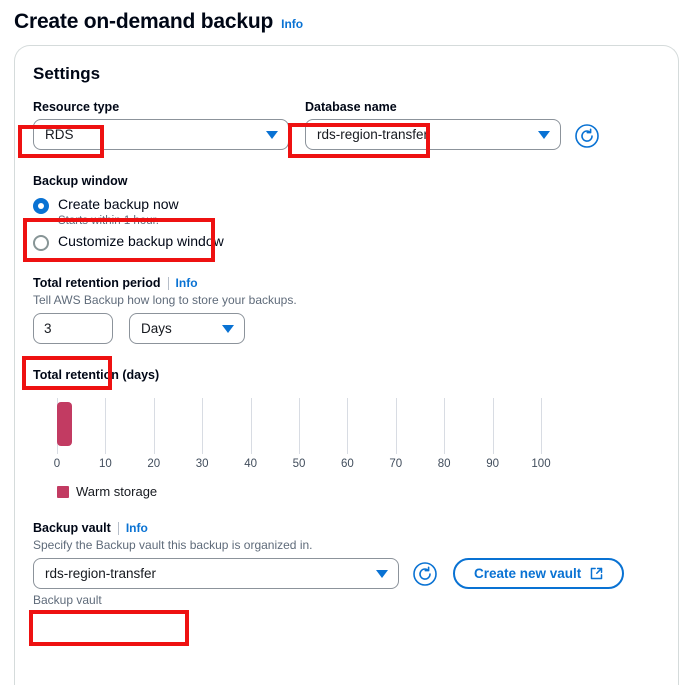  What do you see at coordinates (76, 107) in the screenshot?
I see `resource-type-label-text: Resource type` at bounding box center [76, 107].